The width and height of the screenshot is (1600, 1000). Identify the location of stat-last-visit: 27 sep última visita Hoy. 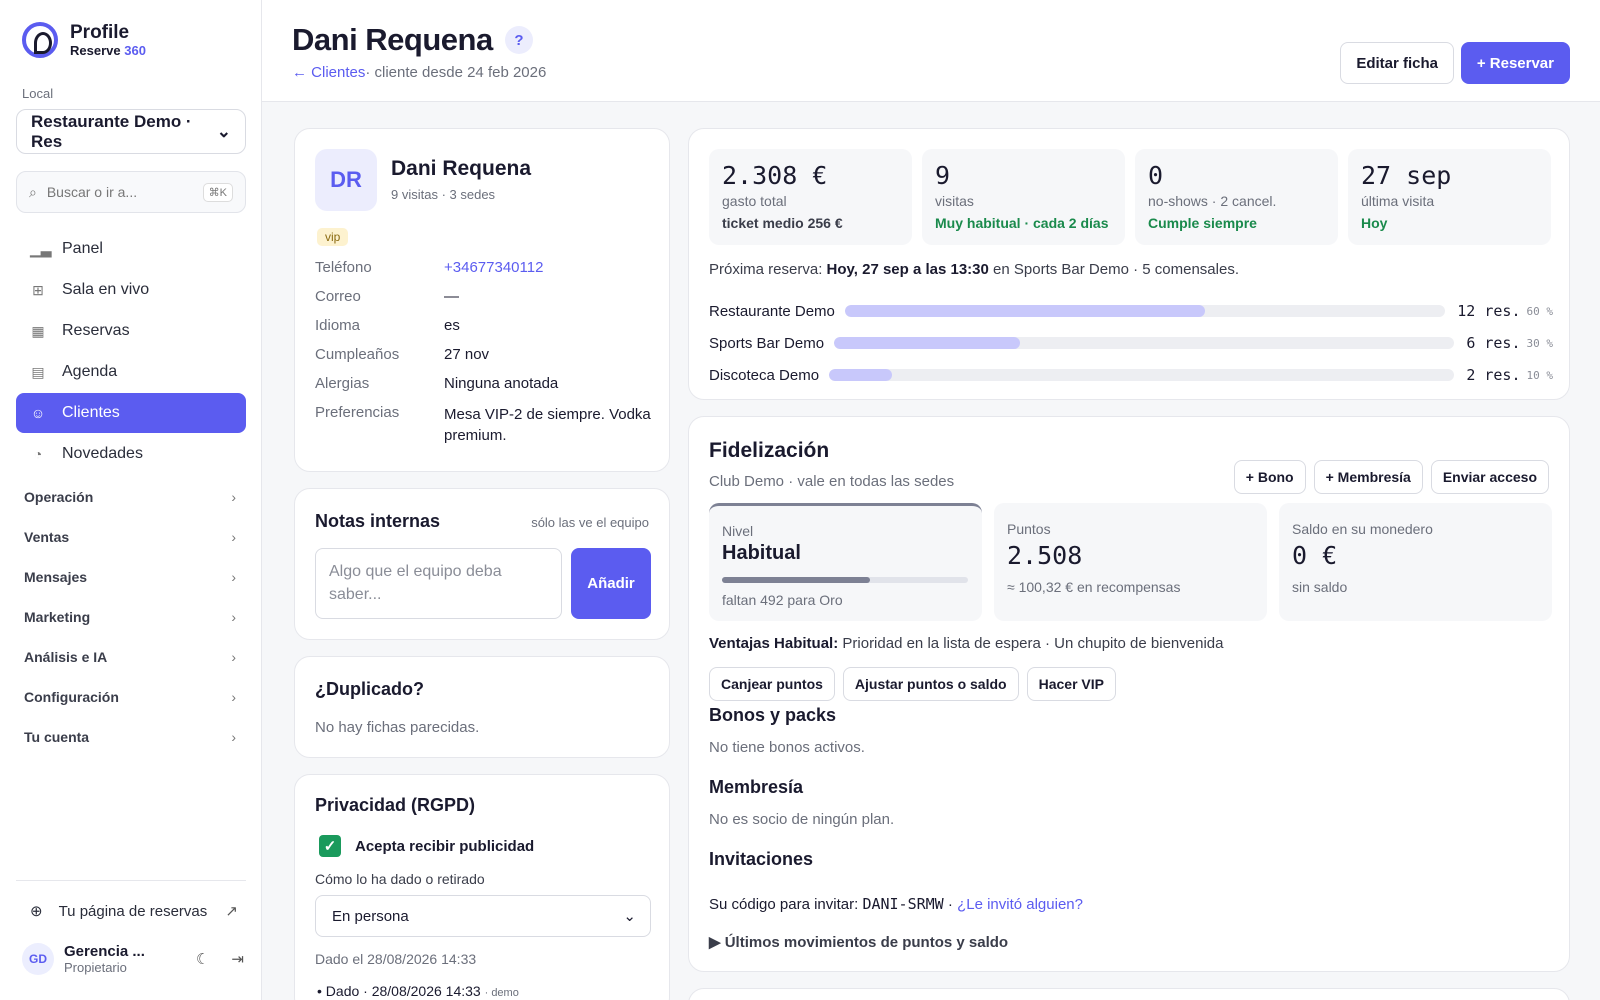
(1449, 197).